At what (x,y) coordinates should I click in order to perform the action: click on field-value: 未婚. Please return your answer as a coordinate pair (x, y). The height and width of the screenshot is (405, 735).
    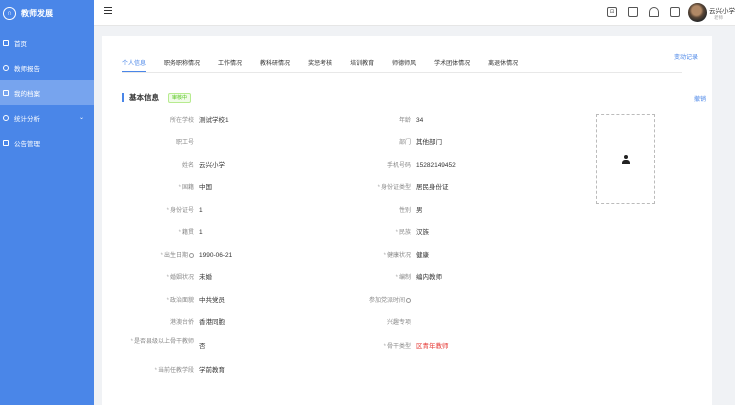
    Looking at the image, I should click on (205, 277).